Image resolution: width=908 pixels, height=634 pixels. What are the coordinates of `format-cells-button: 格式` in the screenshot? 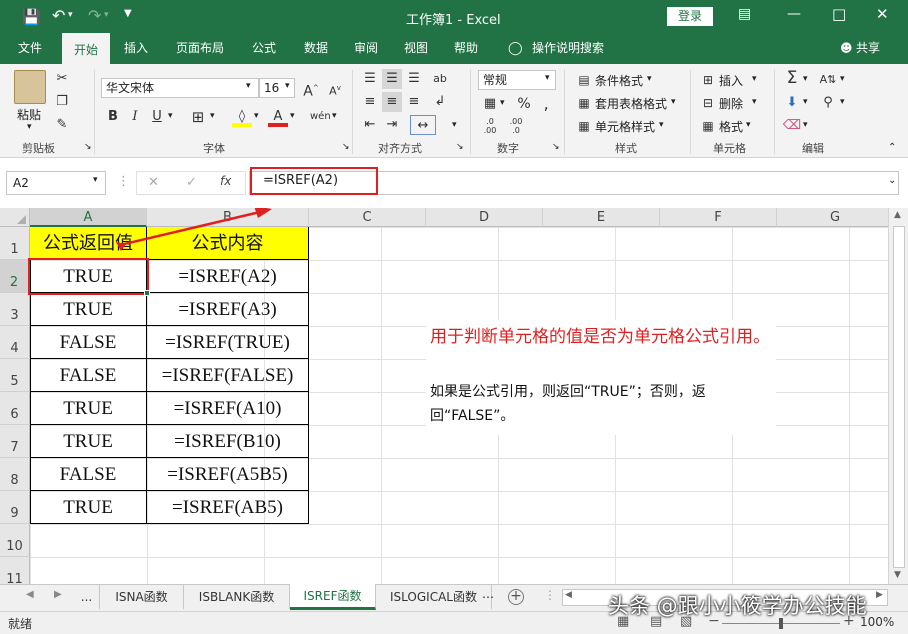 It's located at (731, 126).